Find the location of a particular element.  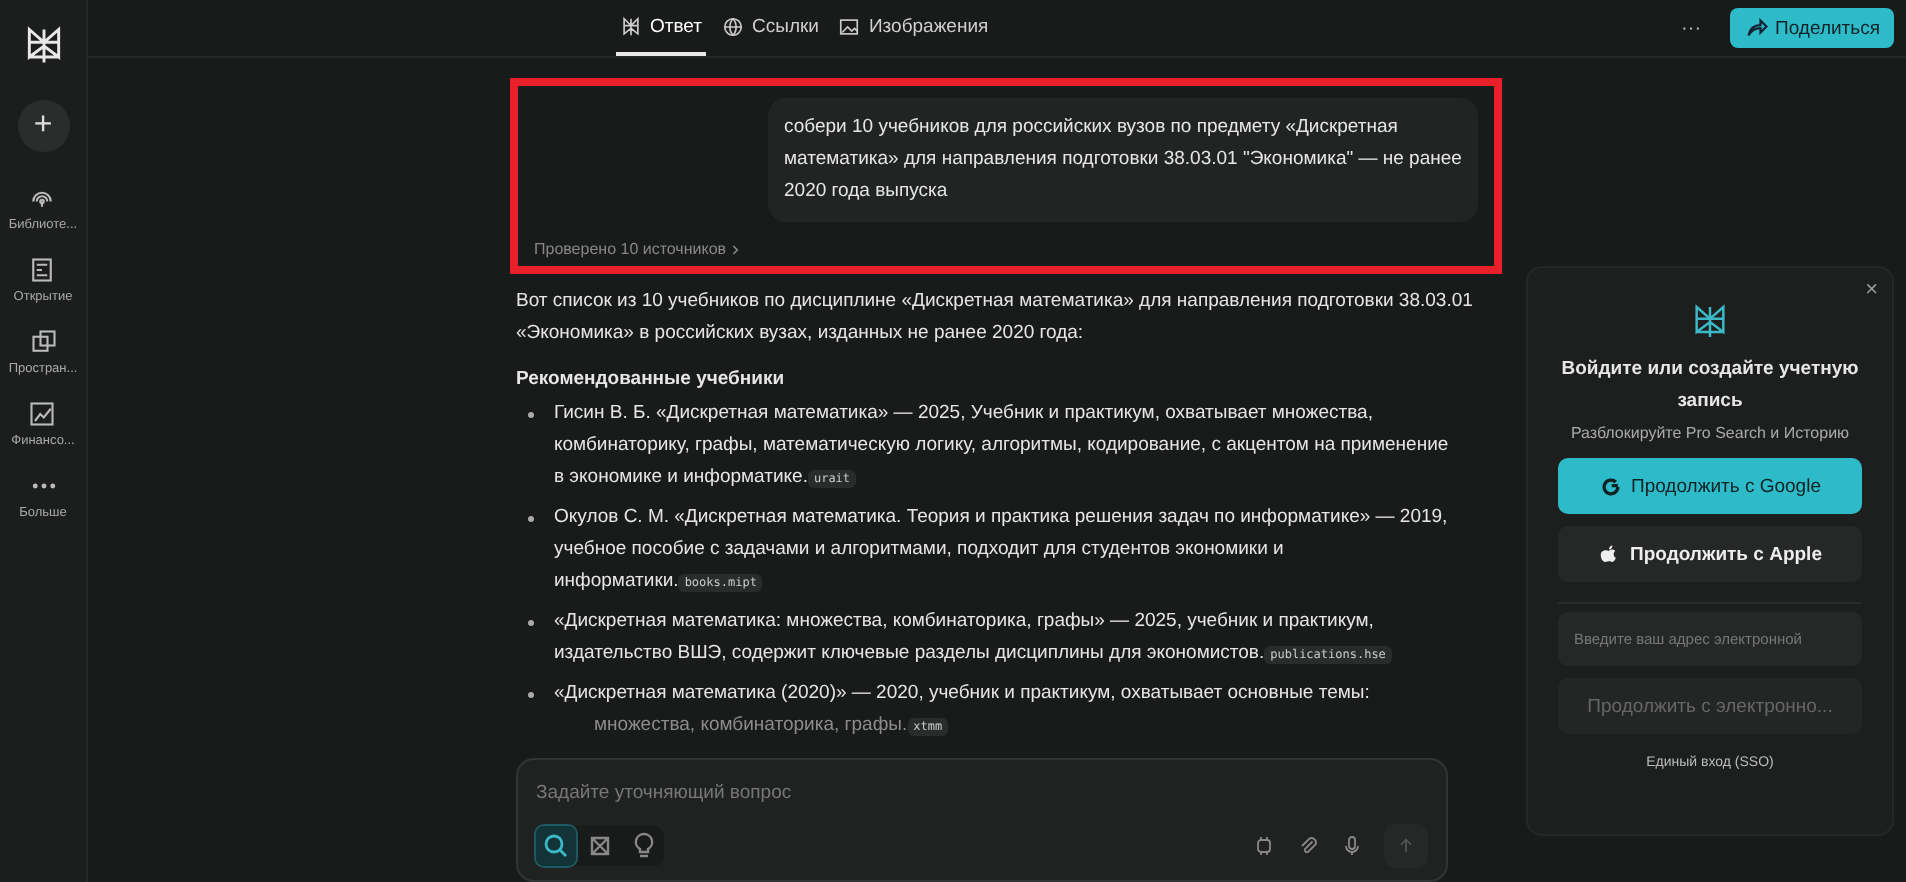

image-icon is located at coordinates (849, 26).